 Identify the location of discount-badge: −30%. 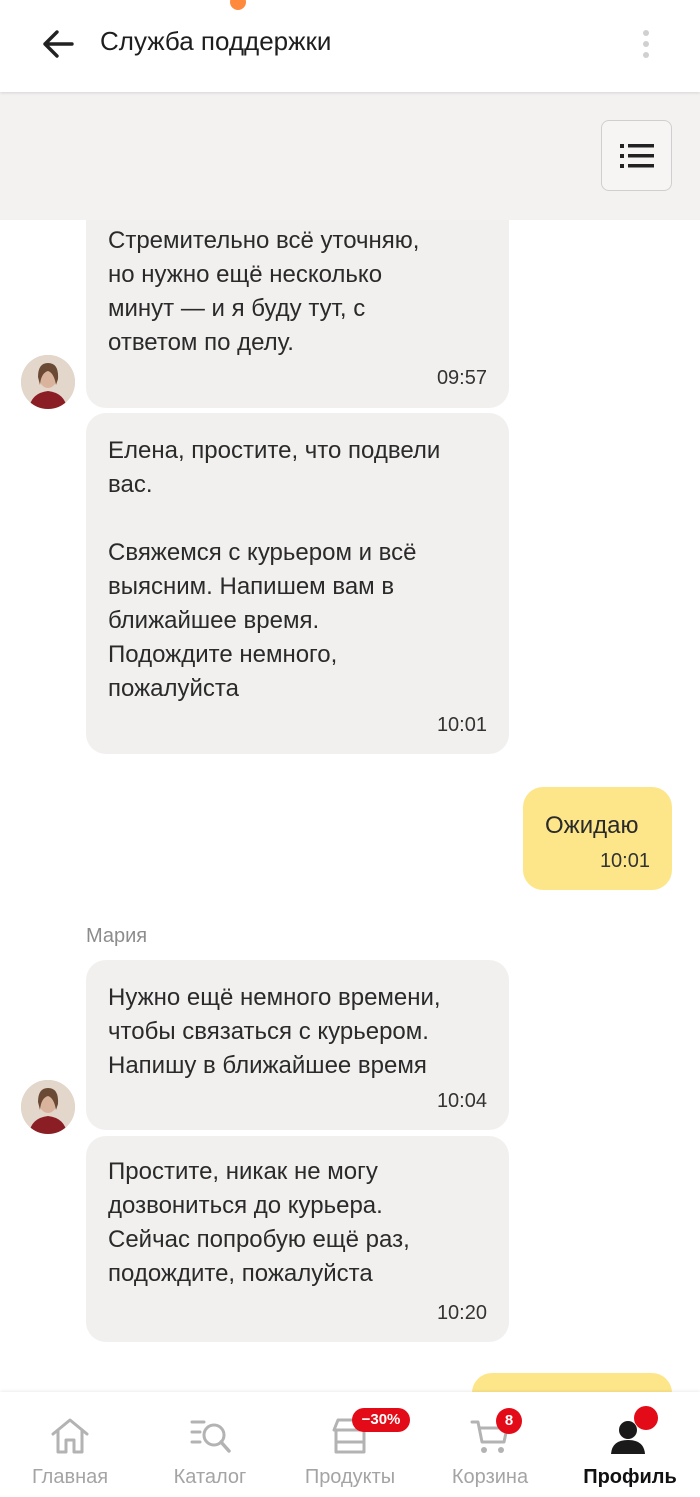
(381, 1420).